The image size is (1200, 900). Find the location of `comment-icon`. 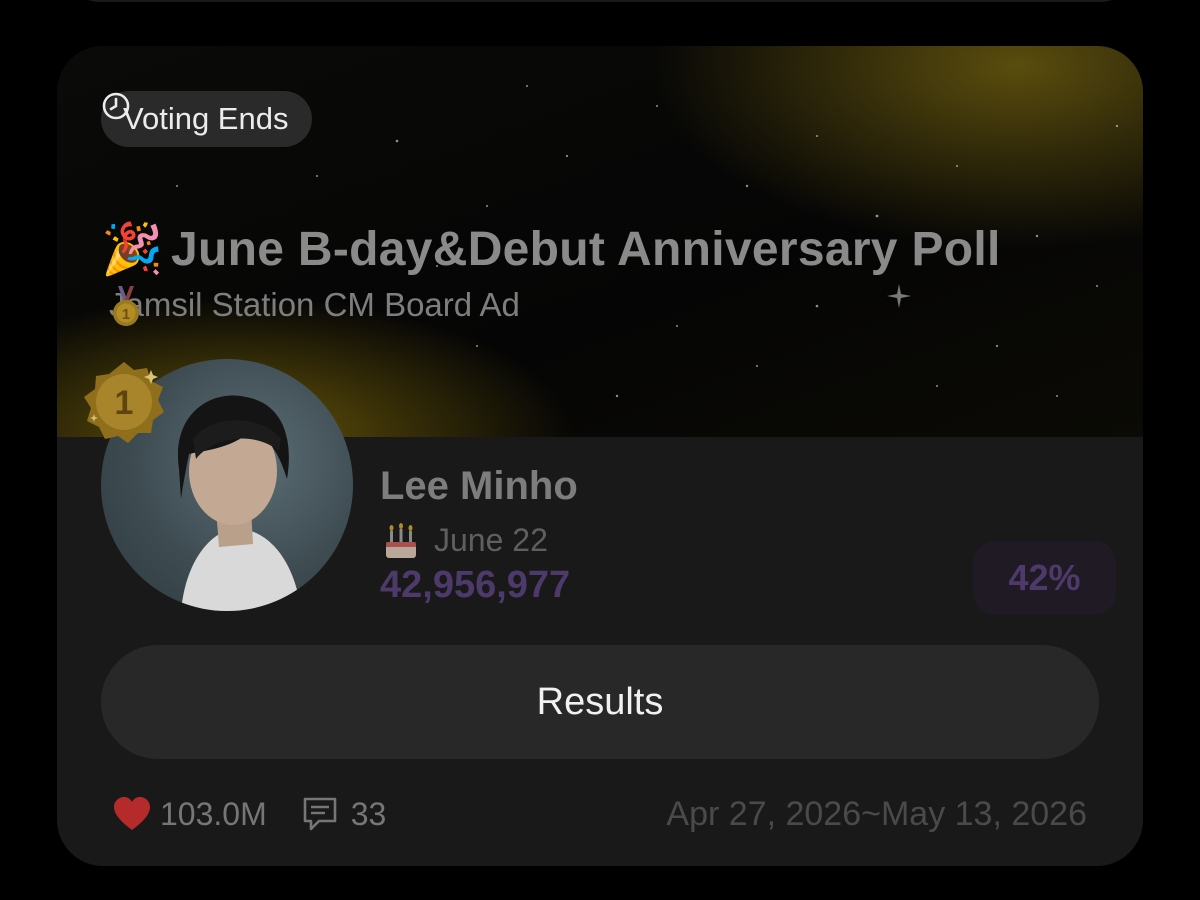

comment-icon is located at coordinates (320, 814).